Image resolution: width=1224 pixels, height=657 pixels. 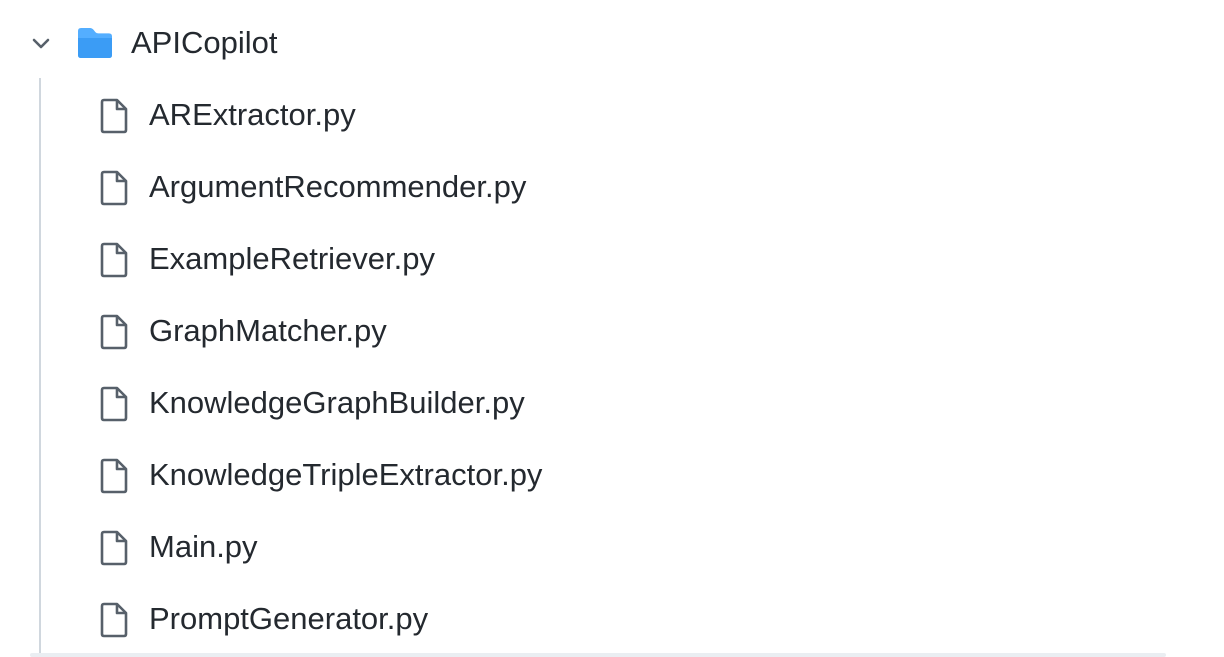 What do you see at coordinates (337, 402) in the screenshot?
I see `file-name: KnowledgeGraphBuilder.py` at bounding box center [337, 402].